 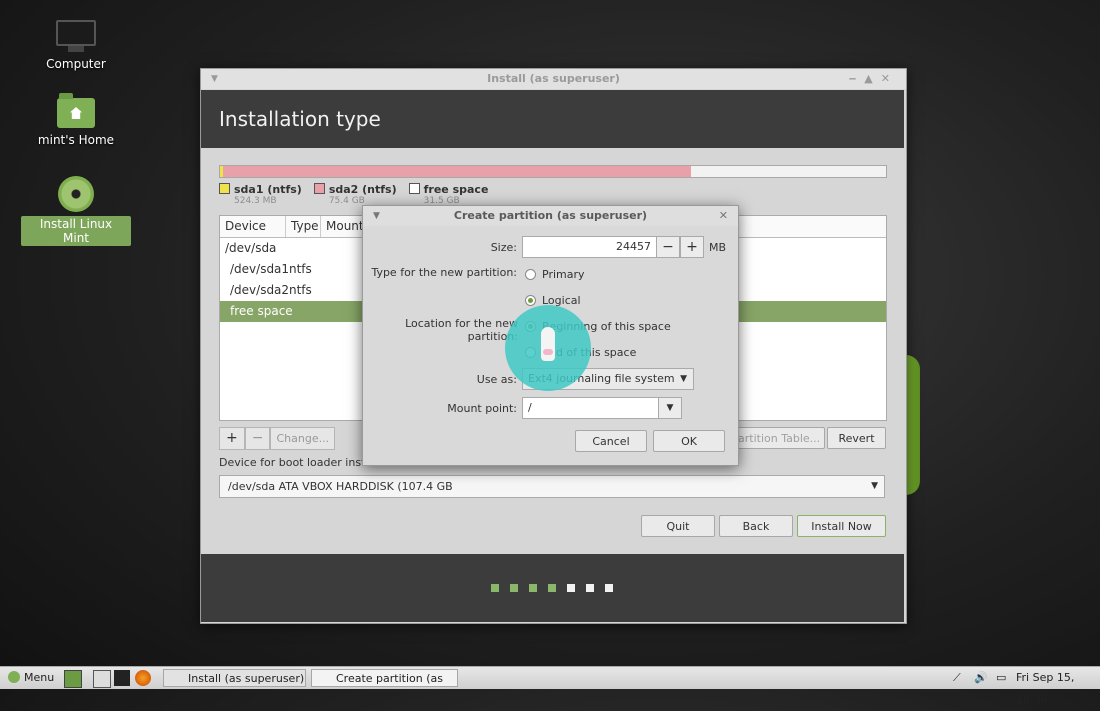 I want to click on computer-icon, so click(x=76, y=36).